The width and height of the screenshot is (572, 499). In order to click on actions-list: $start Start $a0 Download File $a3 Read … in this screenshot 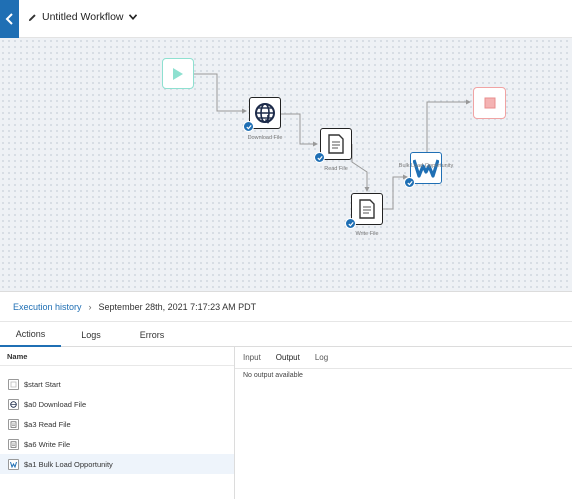, I will do `click(117, 420)`.